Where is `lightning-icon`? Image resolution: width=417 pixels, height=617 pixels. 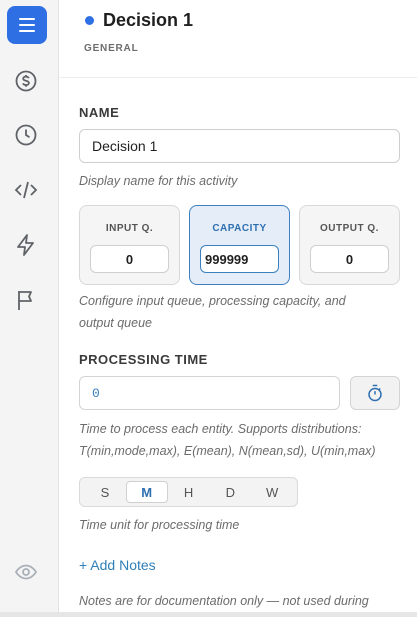
lightning-icon is located at coordinates (25, 245).